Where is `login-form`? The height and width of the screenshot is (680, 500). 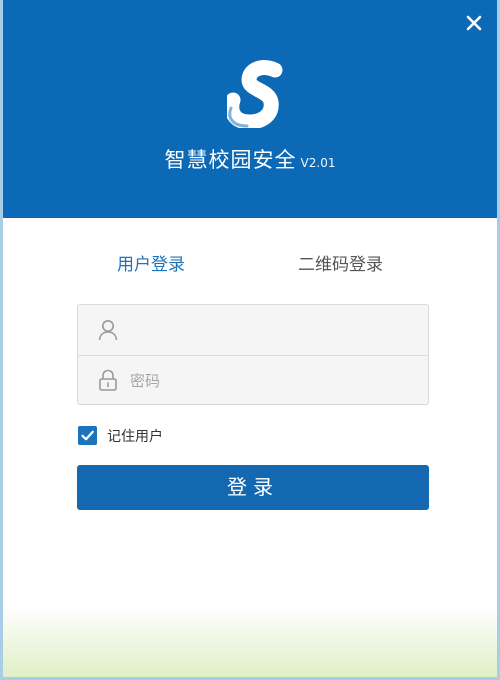
login-form is located at coordinates (253, 354).